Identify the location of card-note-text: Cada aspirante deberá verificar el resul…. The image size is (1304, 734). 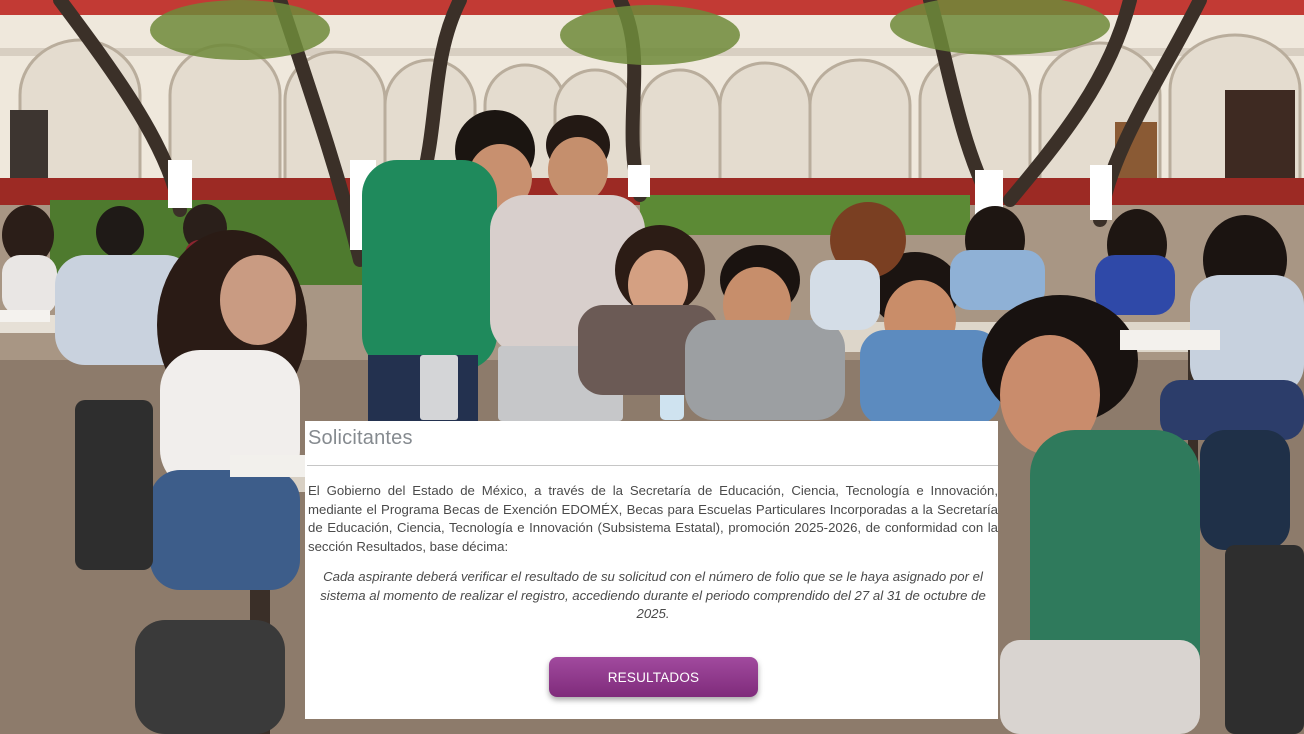
(653, 595).